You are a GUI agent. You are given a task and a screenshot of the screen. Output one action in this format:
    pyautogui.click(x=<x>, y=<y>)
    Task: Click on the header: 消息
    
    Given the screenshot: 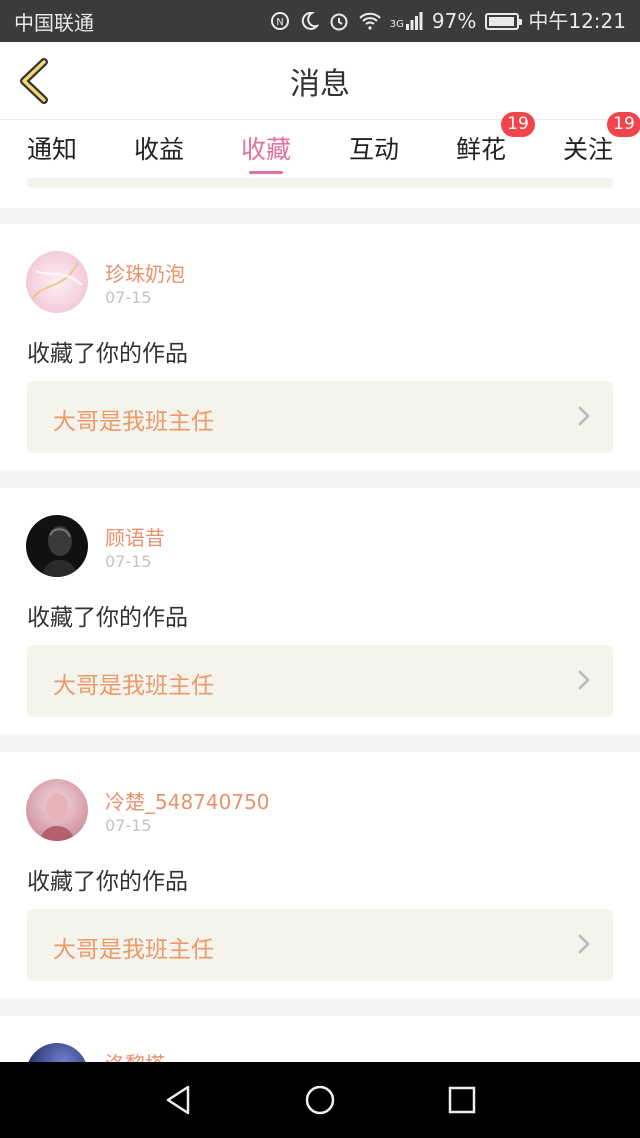 What is the action you would take?
    pyautogui.click(x=320, y=81)
    